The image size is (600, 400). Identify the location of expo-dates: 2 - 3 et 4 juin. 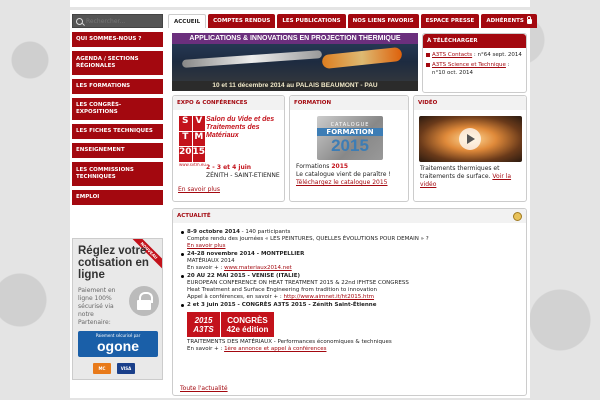
(229, 167).